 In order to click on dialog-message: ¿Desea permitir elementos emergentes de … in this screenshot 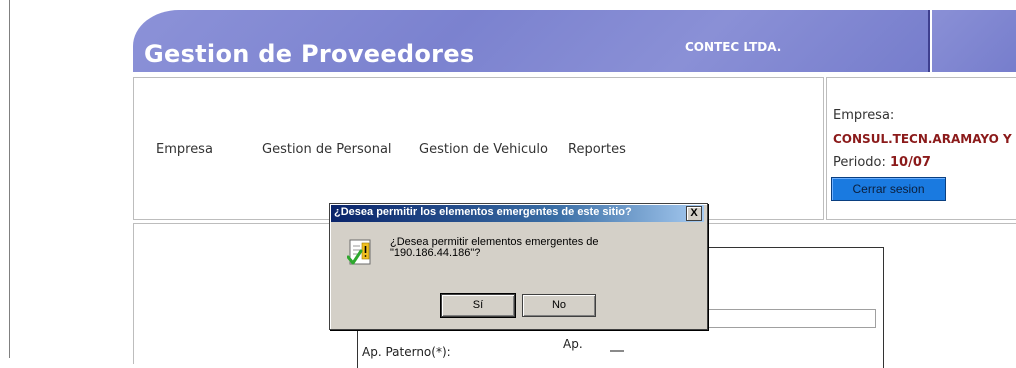, I will do `click(520, 248)`.